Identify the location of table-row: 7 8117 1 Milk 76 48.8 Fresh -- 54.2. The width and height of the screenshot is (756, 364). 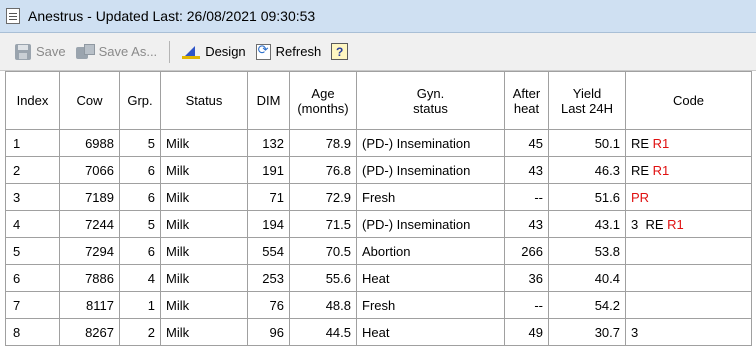
(378, 305).